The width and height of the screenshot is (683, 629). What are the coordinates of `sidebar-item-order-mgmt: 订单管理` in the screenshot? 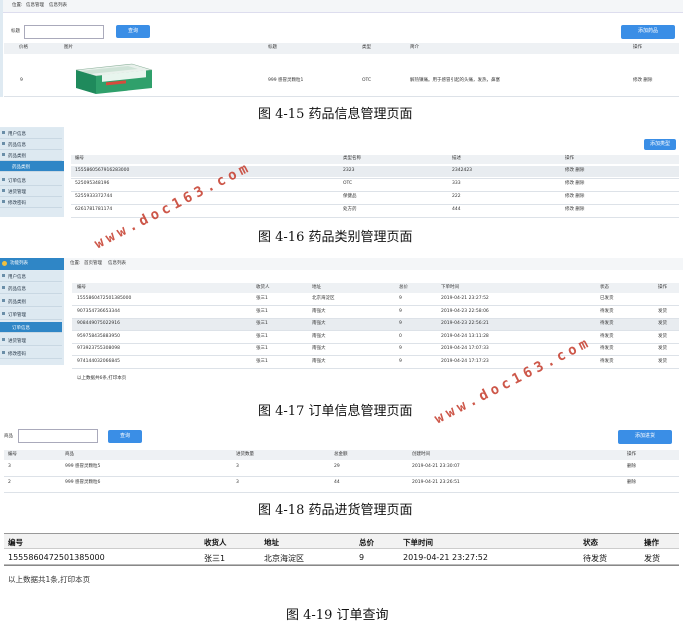 It's located at (31, 314).